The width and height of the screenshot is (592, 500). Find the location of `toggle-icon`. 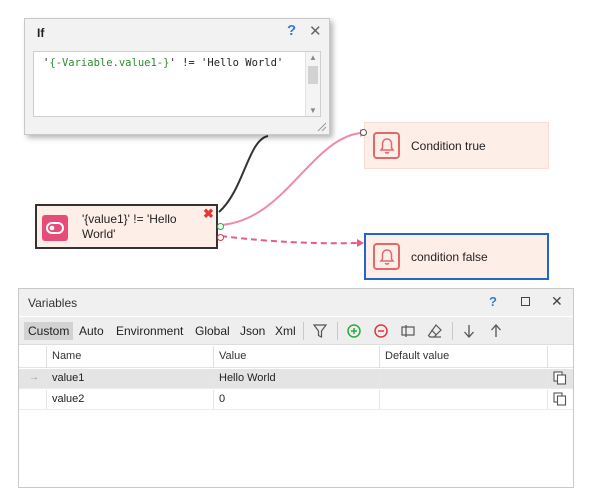

toggle-icon is located at coordinates (55, 228).